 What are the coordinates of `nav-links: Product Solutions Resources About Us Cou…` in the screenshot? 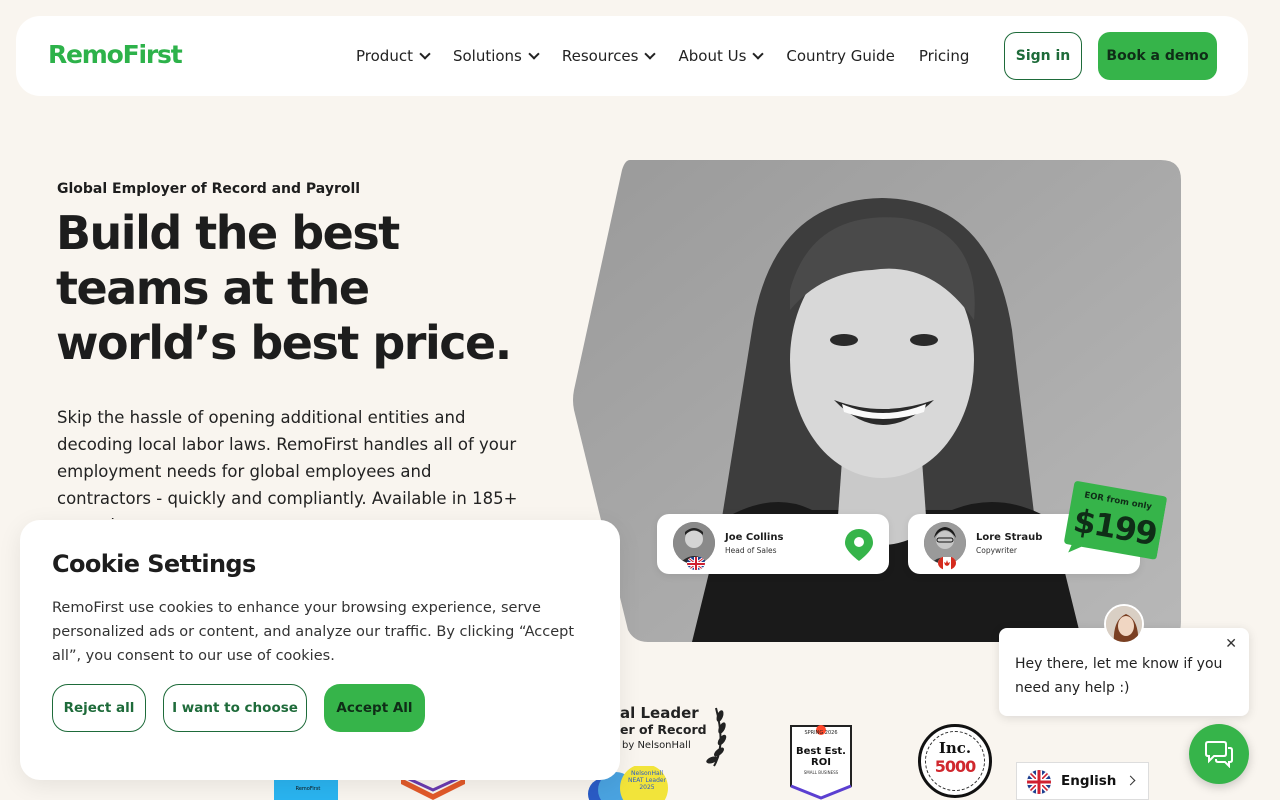 It's located at (674, 56).